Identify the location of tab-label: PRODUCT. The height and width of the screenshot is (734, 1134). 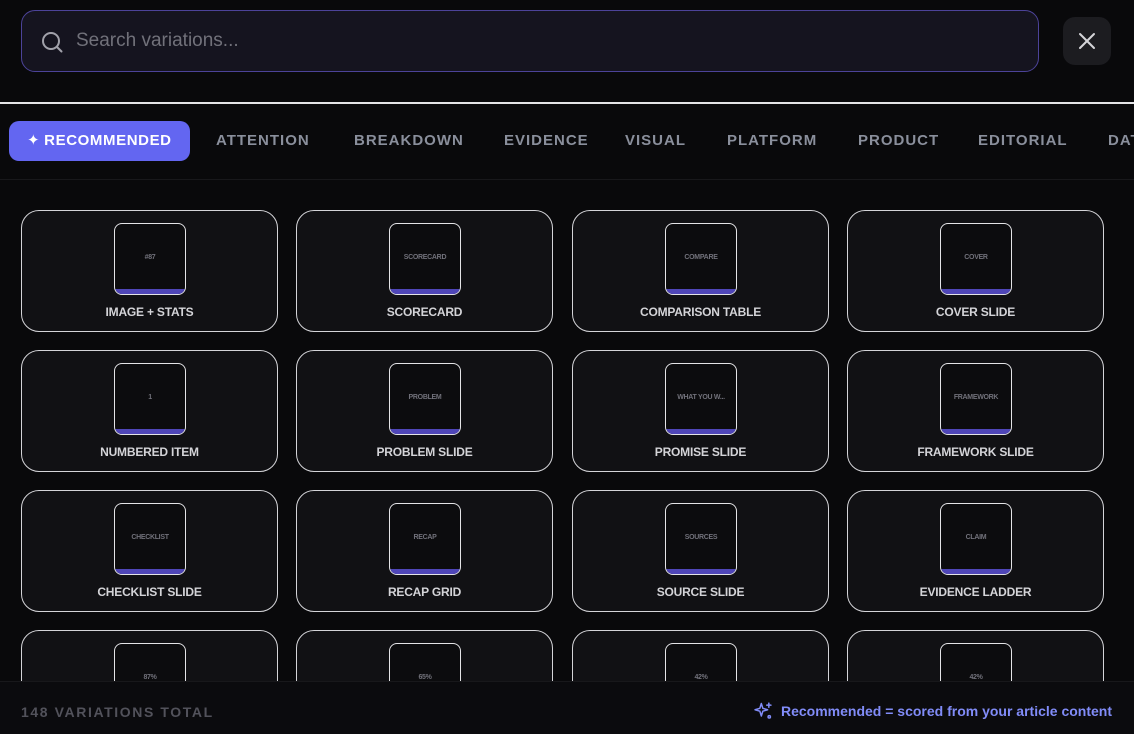
(899, 140).